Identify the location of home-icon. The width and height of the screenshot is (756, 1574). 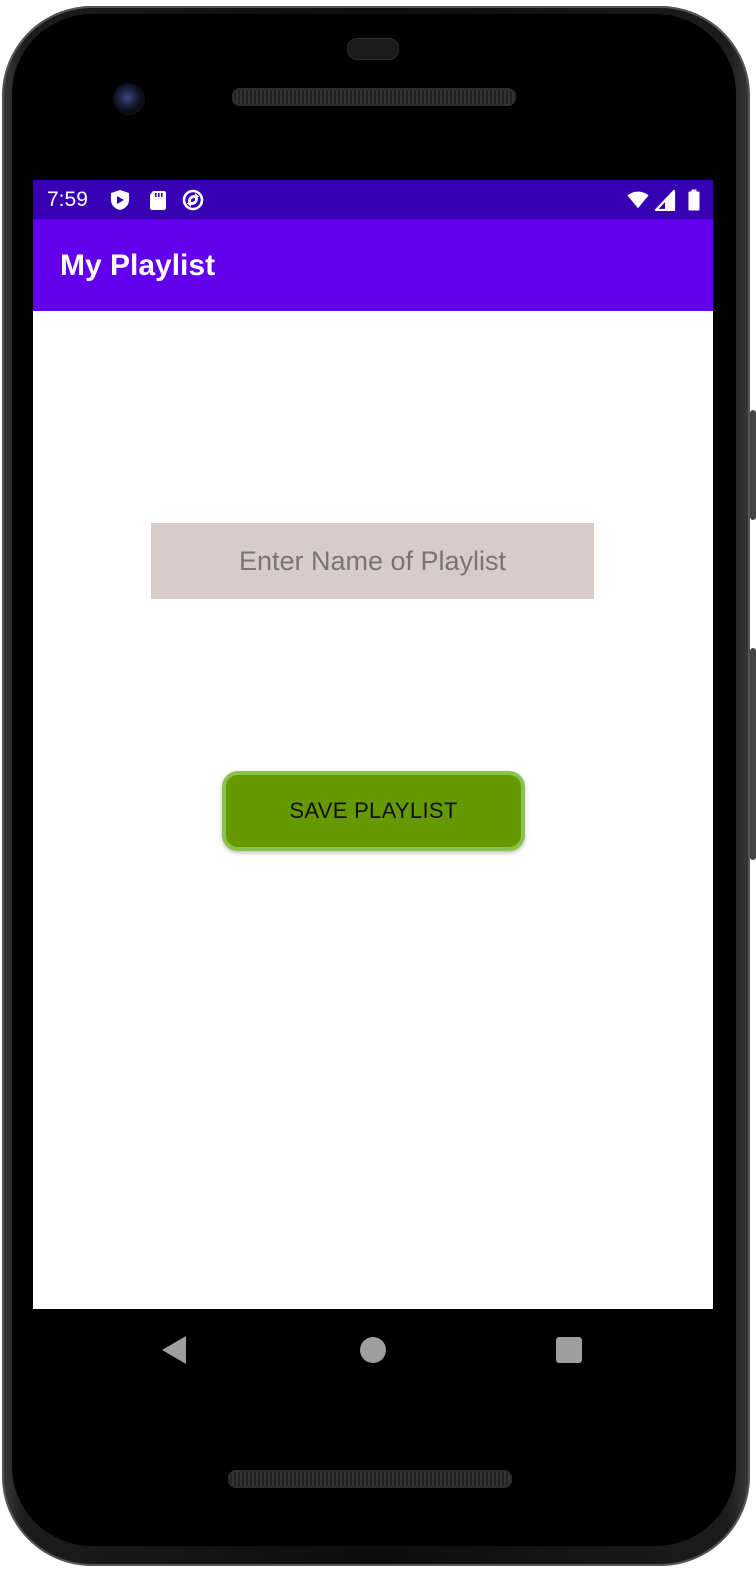
(373, 1350).